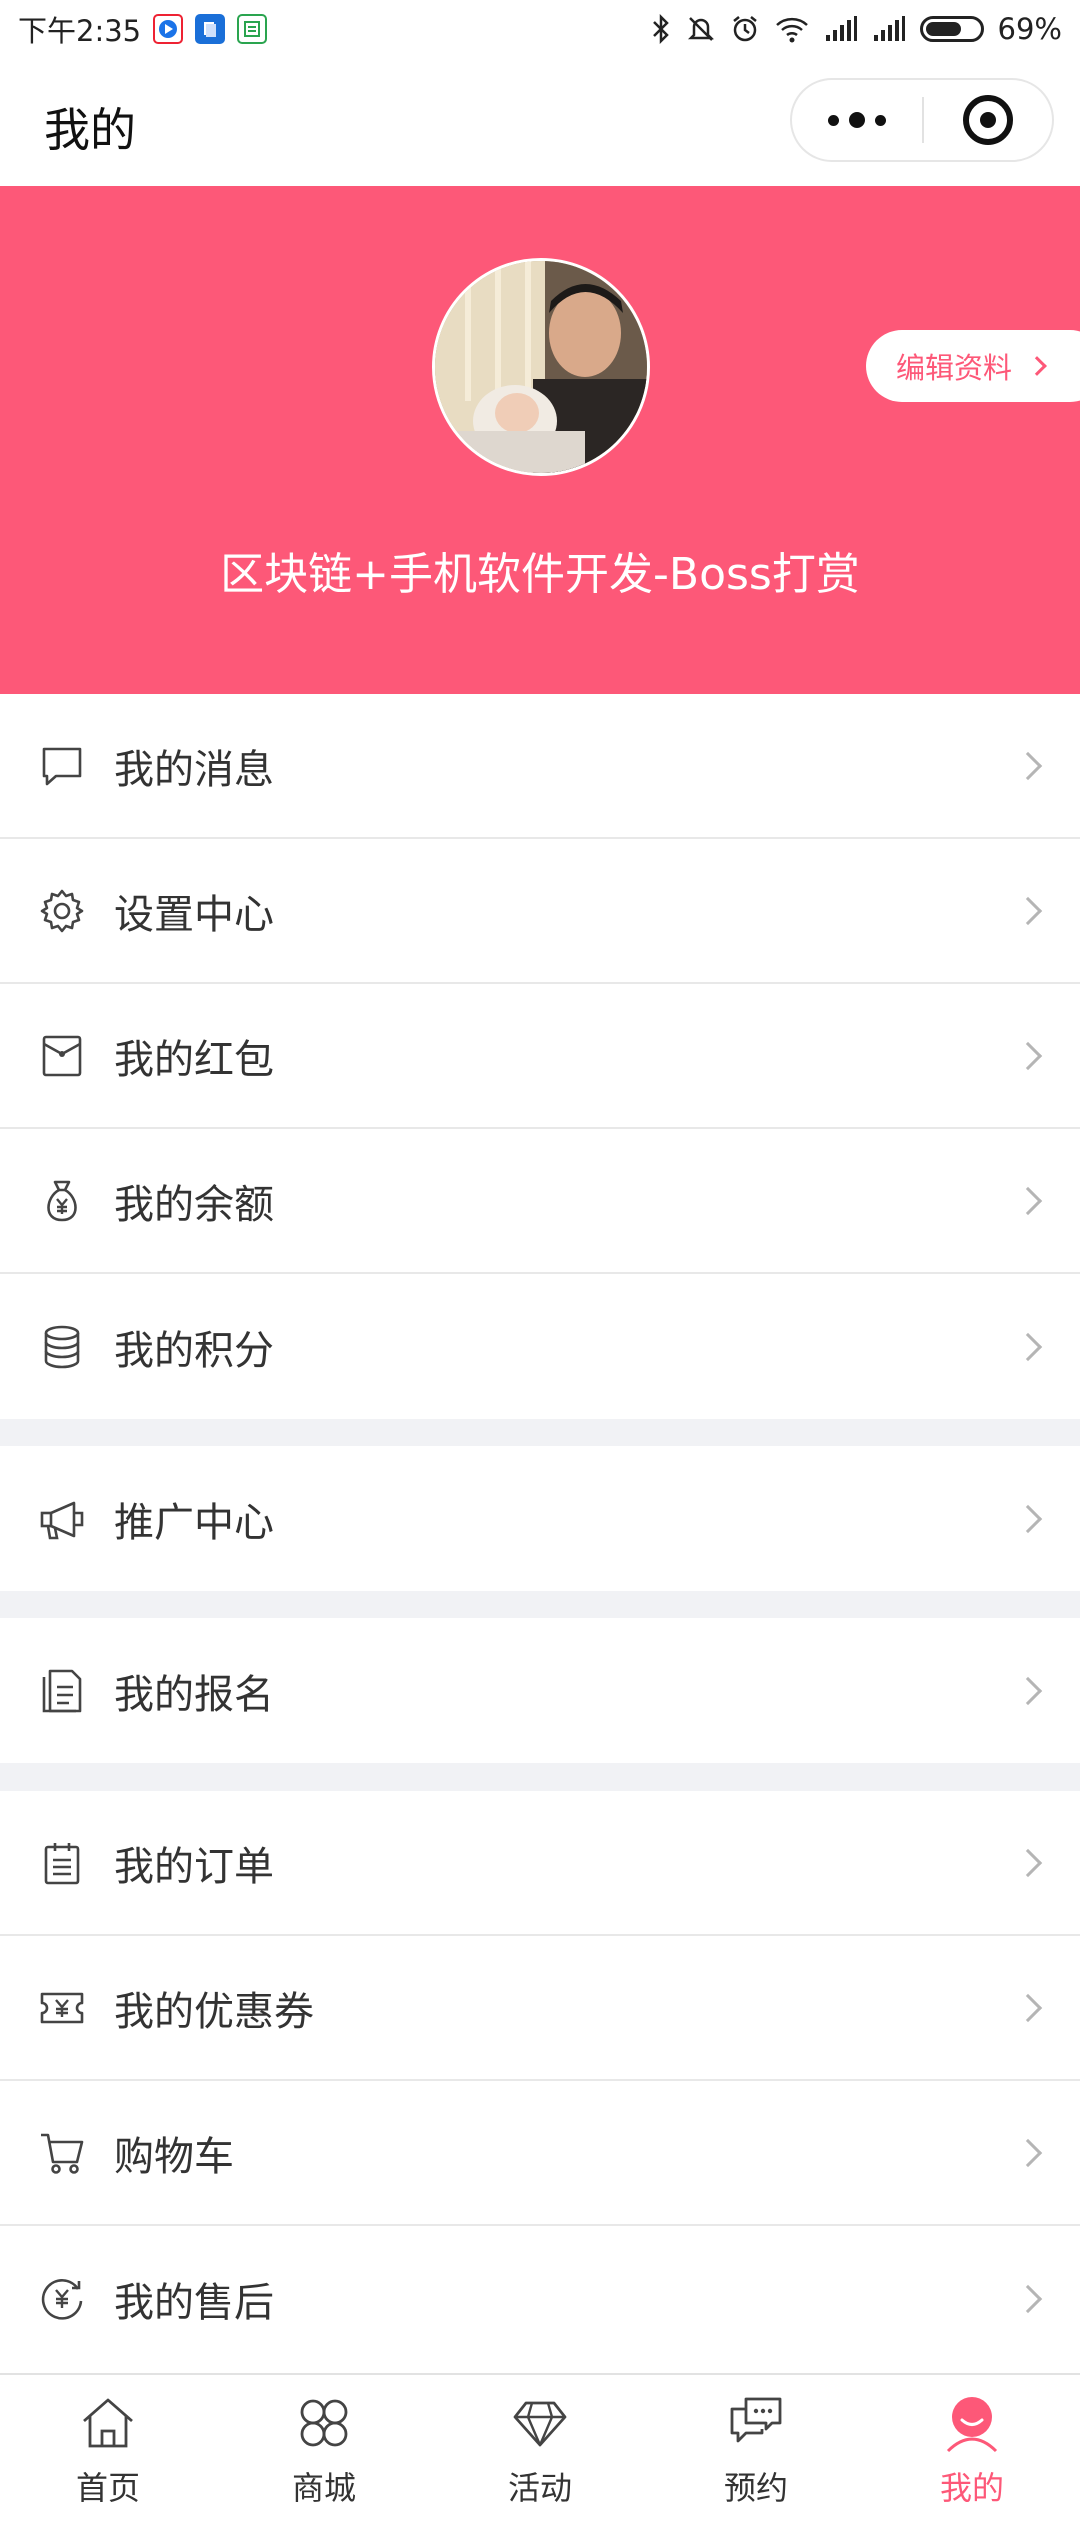 The image size is (1080, 2523). I want to click on close-miniprogram-button, so click(988, 120).